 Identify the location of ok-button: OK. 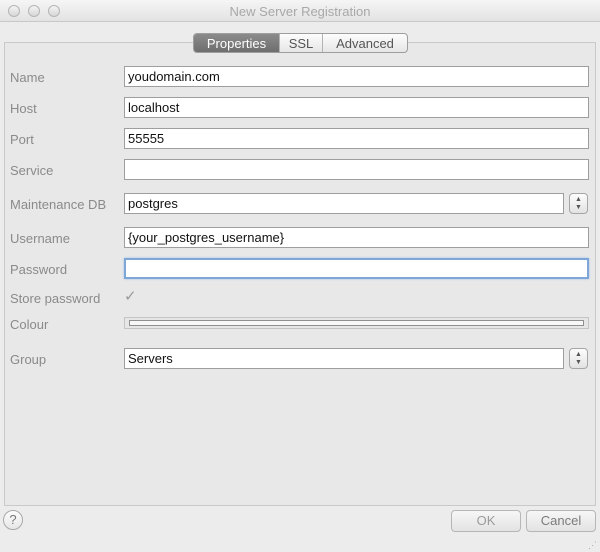
(486, 521).